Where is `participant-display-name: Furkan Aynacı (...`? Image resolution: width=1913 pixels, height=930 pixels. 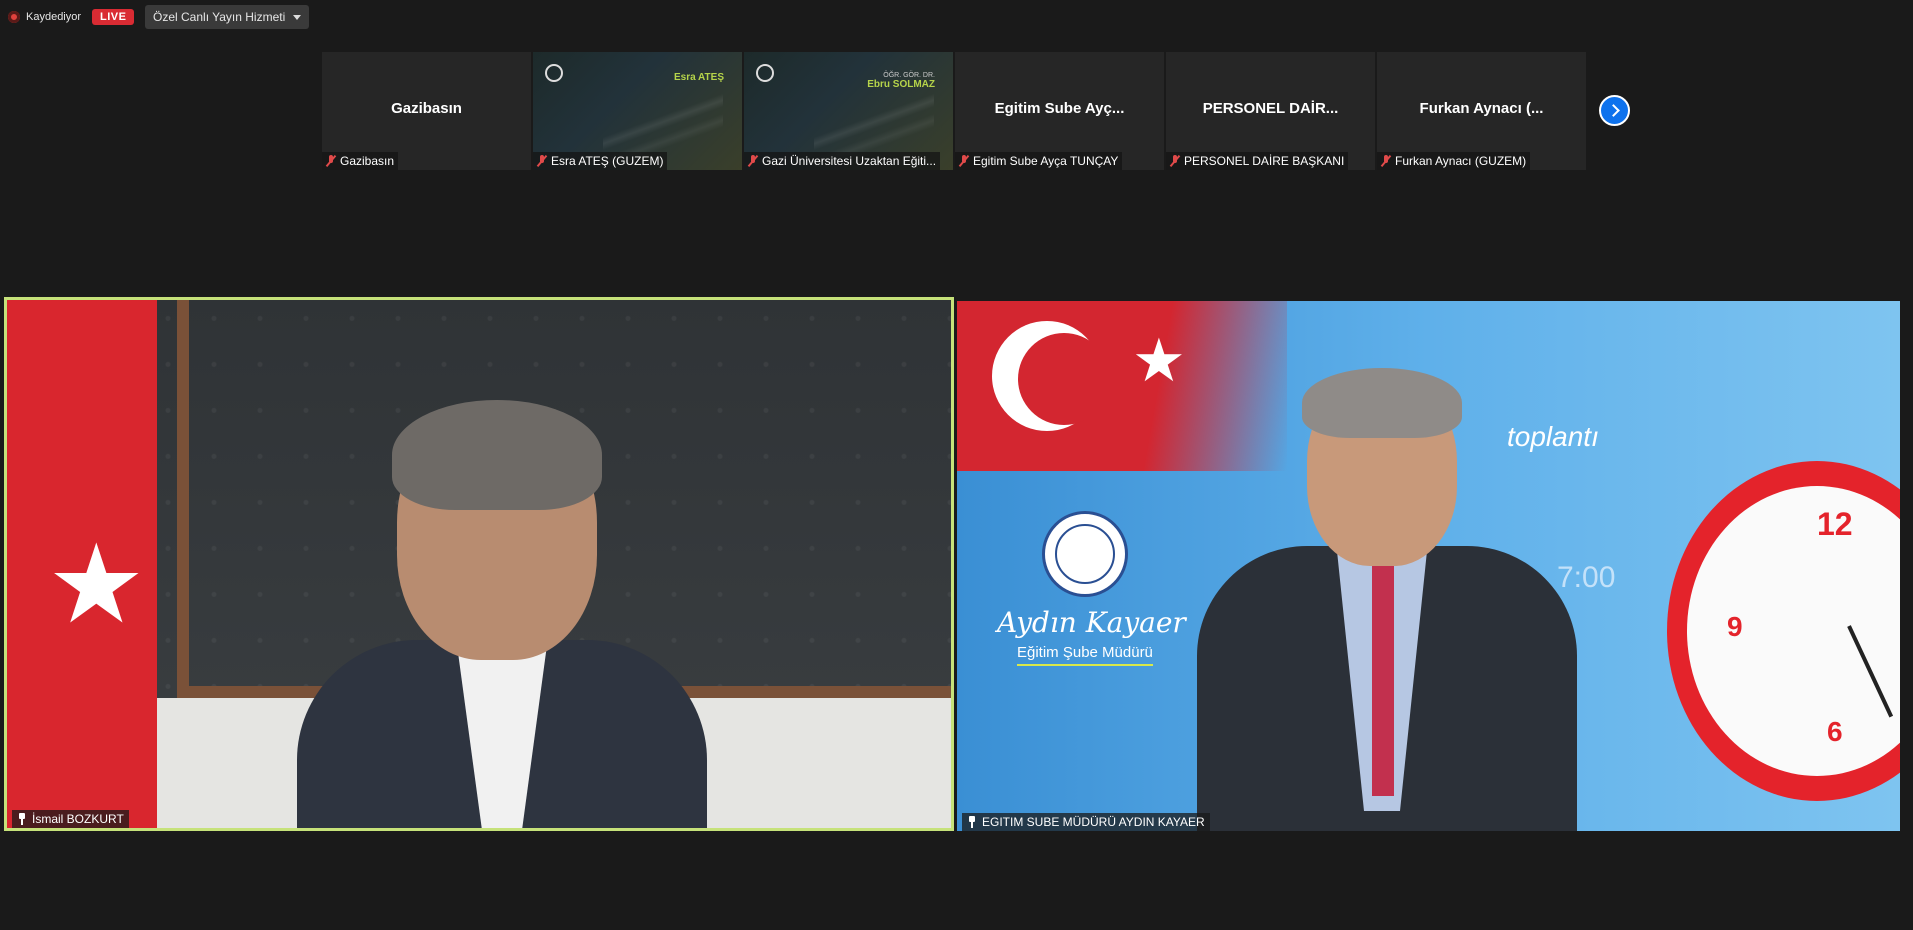
participant-display-name: Furkan Aynacı (... is located at coordinates (1481, 108).